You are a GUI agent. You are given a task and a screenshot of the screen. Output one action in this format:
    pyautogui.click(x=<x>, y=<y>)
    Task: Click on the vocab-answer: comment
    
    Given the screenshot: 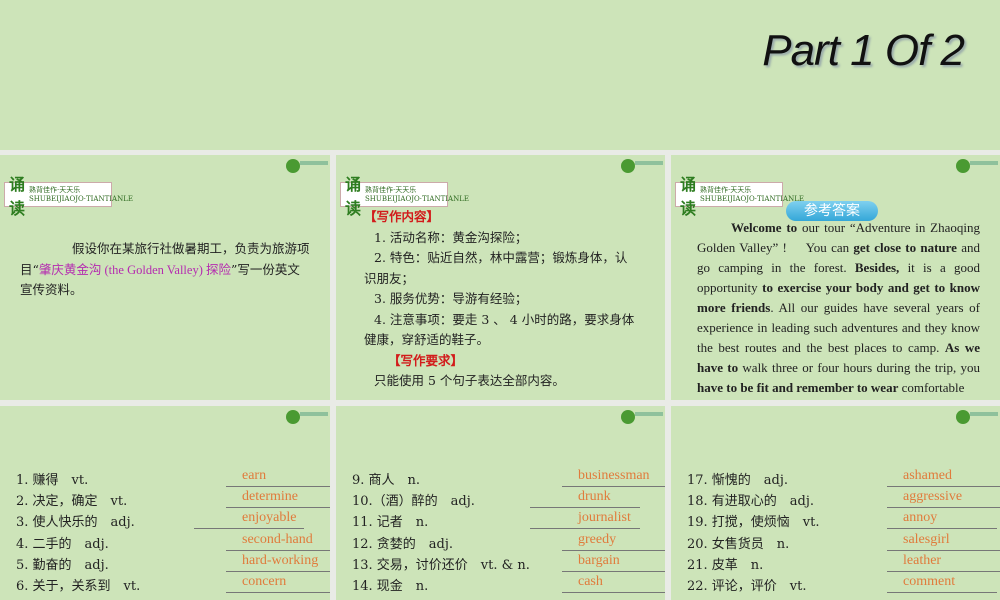 What is the action you would take?
    pyautogui.click(x=929, y=581)
    